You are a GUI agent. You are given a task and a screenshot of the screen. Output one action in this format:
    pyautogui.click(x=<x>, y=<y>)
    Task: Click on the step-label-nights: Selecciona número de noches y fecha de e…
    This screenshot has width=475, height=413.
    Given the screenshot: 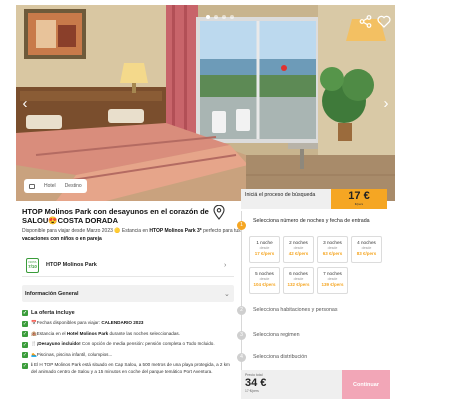 What is the action you would take?
    pyautogui.click(x=318, y=221)
    